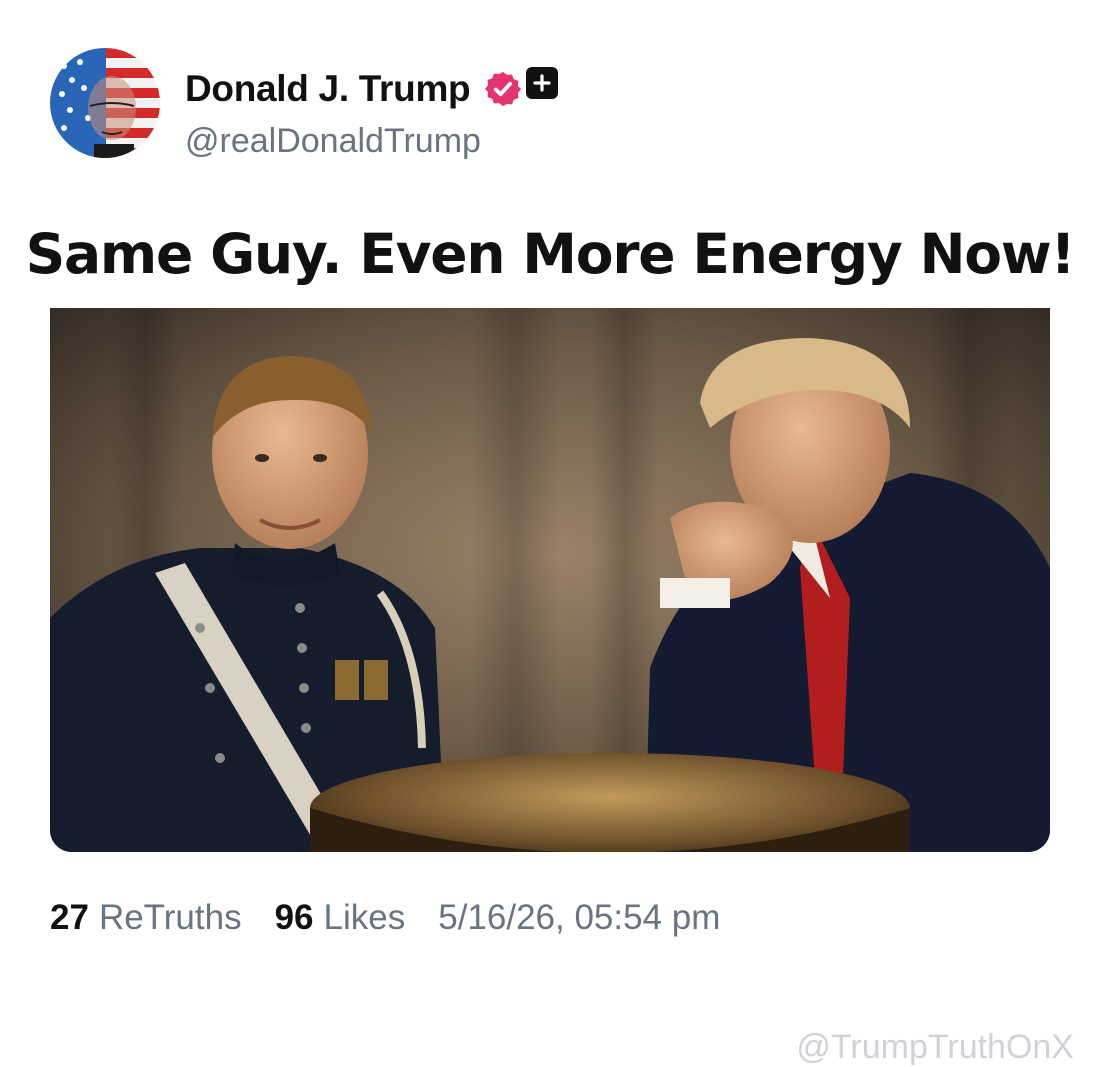 This screenshot has height=1067, width=1100. What do you see at coordinates (365, 918) in the screenshot?
I see `likes-label: Likes` at bounding box center [365, 918].